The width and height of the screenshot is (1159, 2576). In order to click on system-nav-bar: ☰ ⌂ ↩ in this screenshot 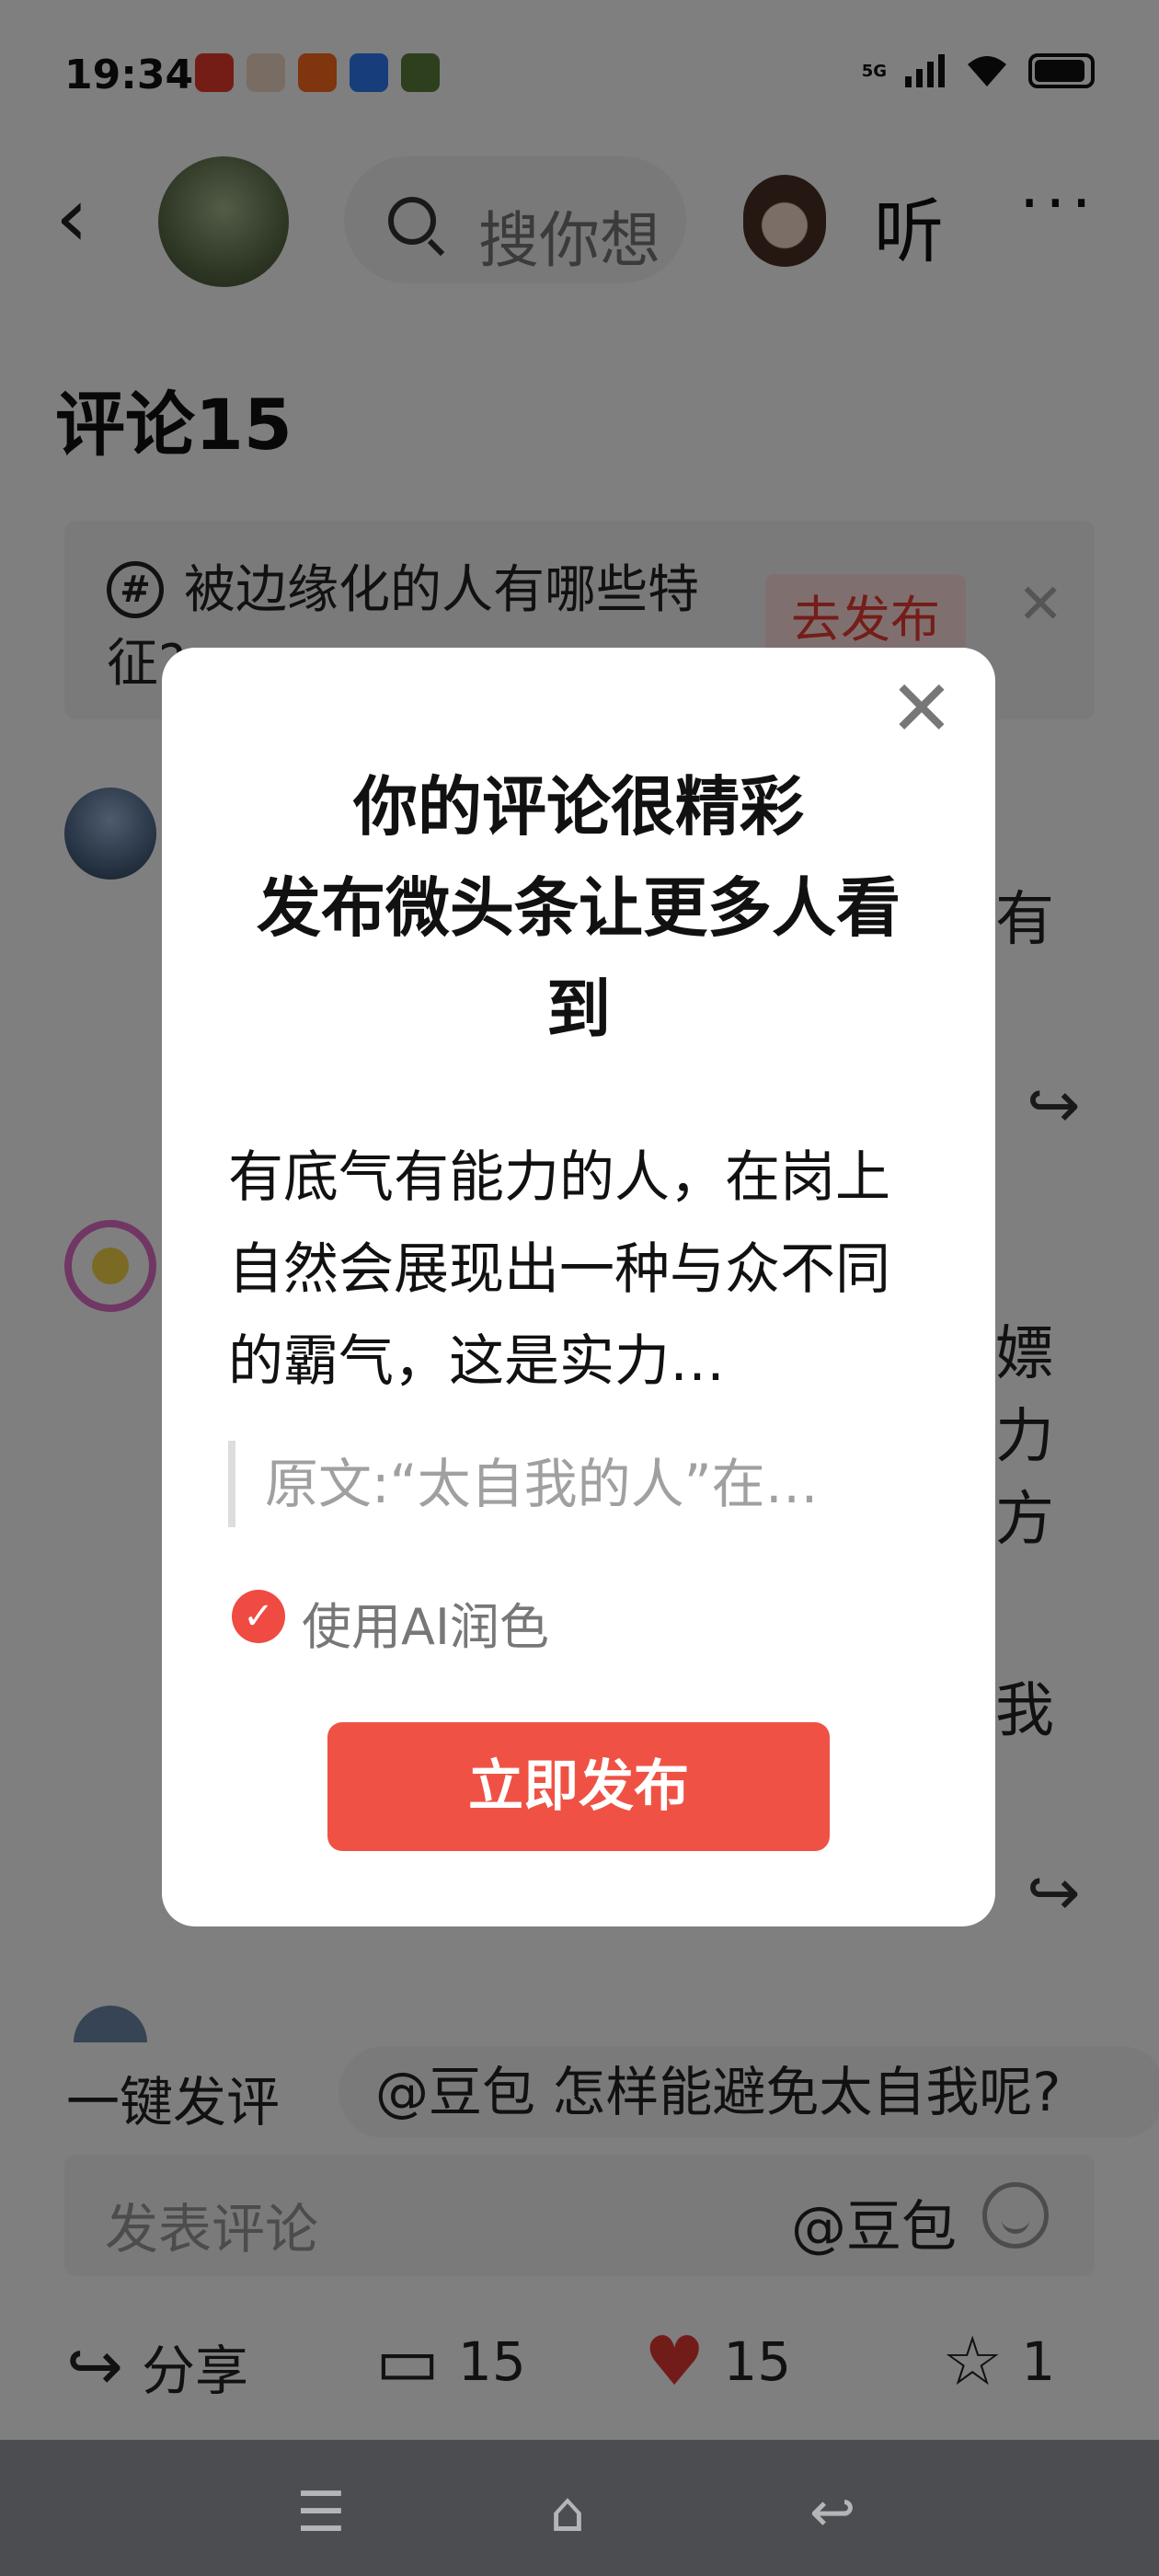, I will do `click(579, 2508)`.